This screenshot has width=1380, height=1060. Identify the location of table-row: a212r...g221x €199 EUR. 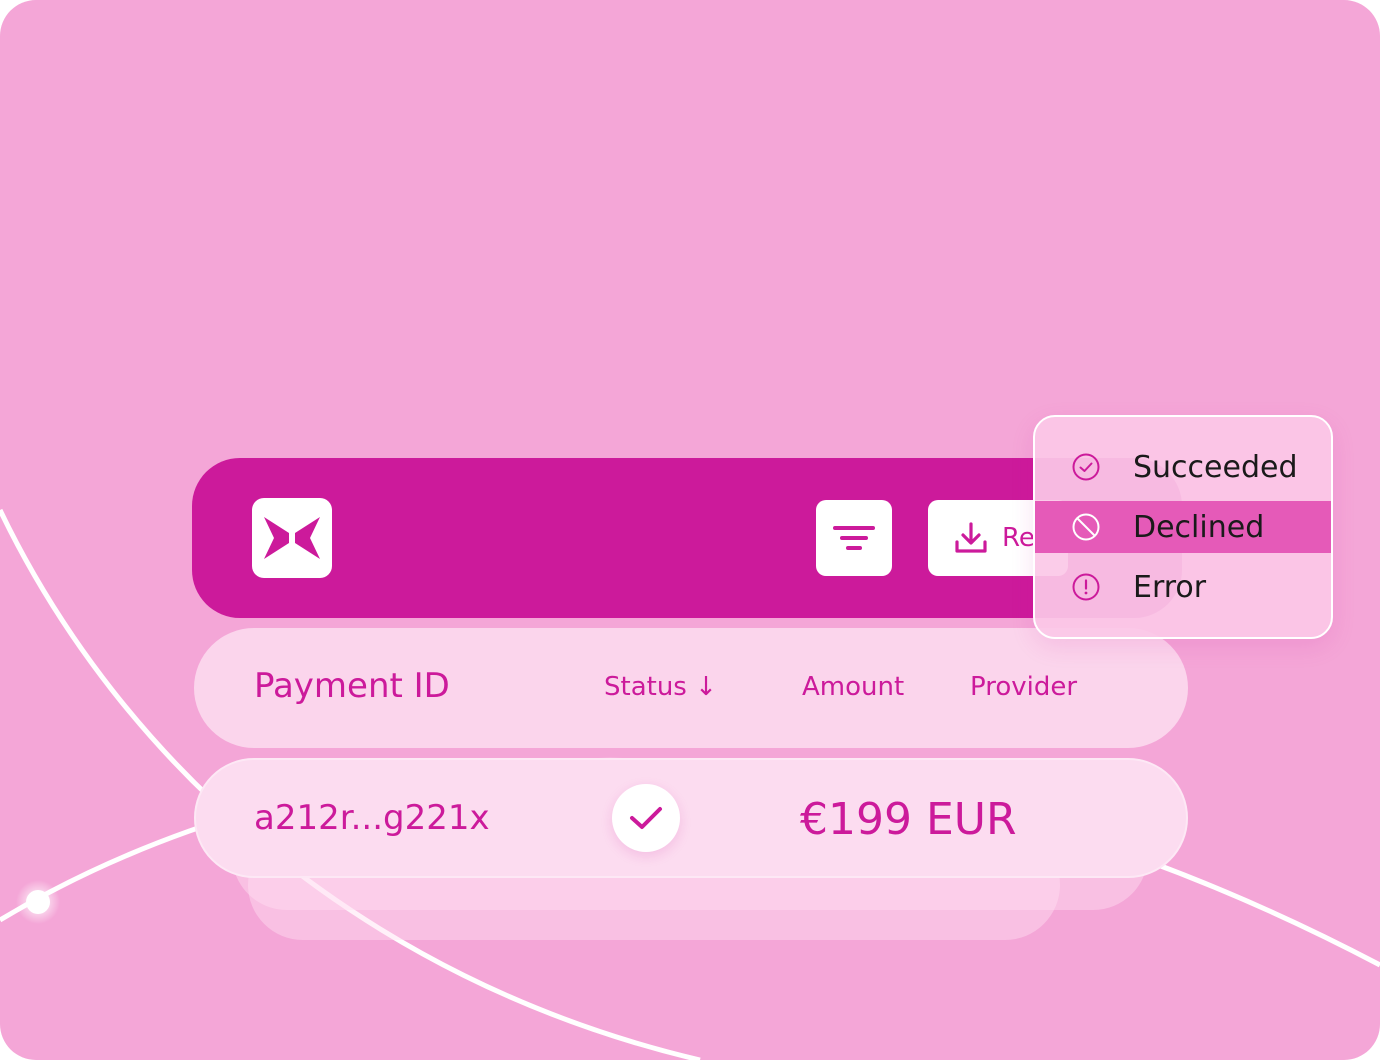
(691, 818).